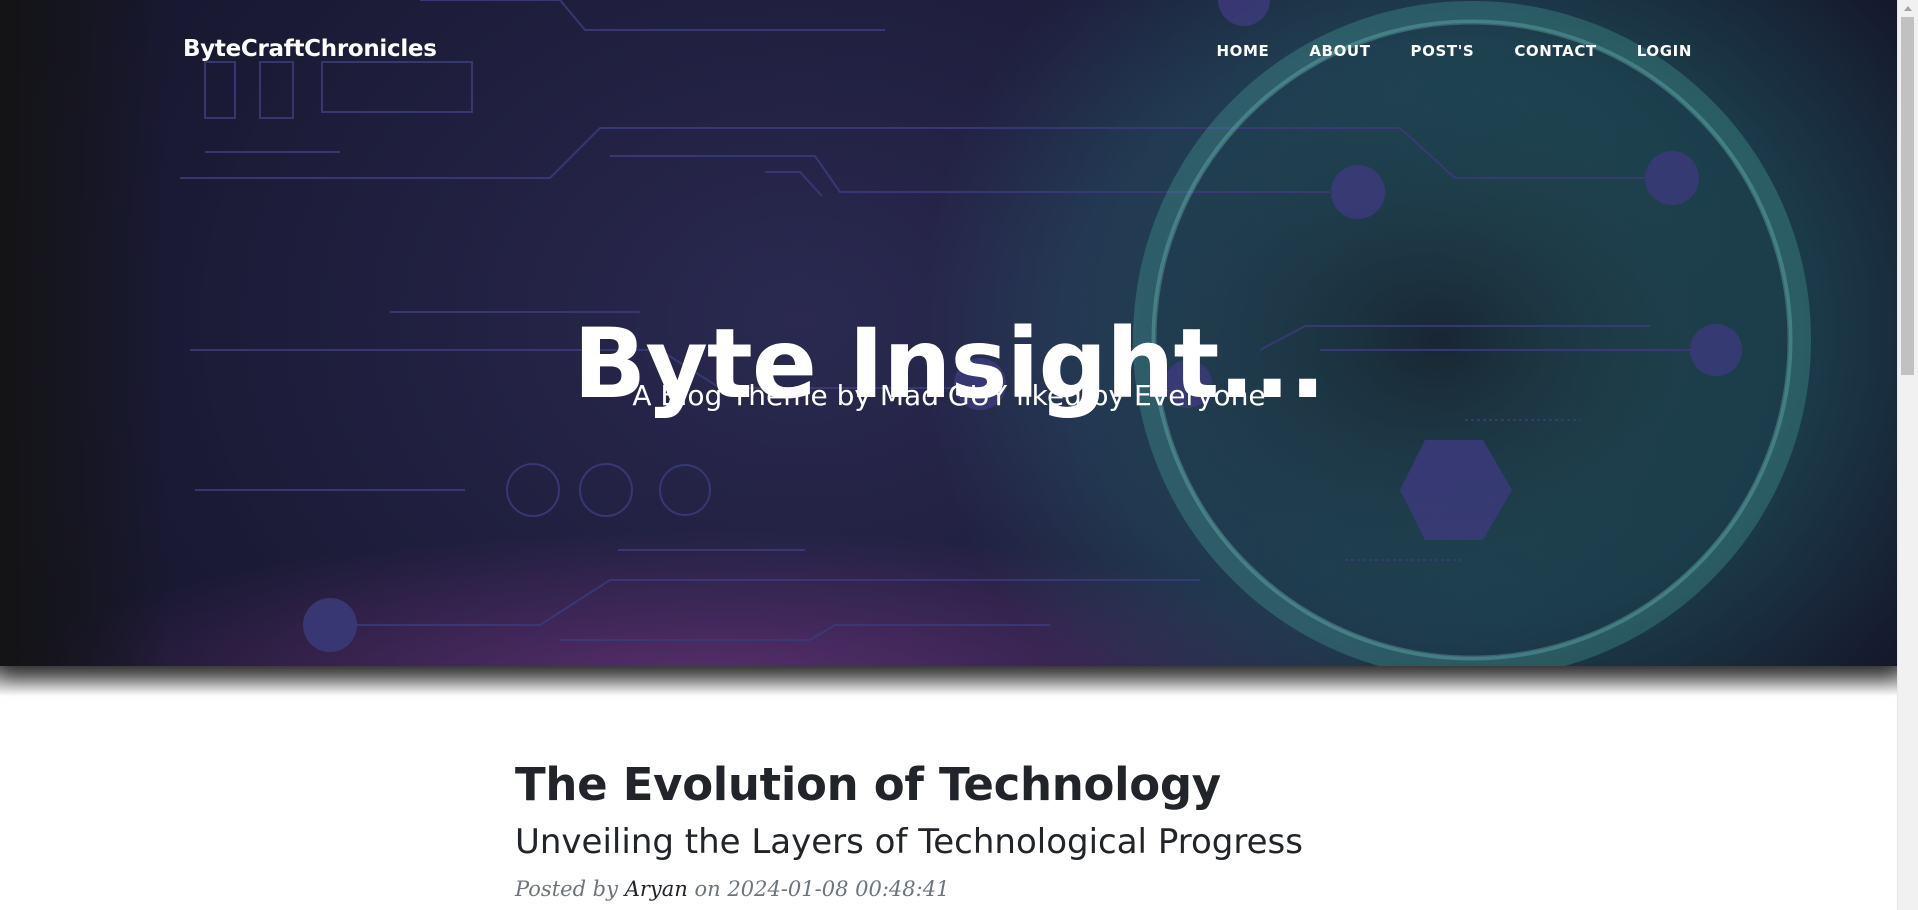 This screenshot has height=910, width=1918. What do you see at coordinates (707, 888) in the screenshot?
I see `post-meta-on: on` at bounding box center [707, 888].